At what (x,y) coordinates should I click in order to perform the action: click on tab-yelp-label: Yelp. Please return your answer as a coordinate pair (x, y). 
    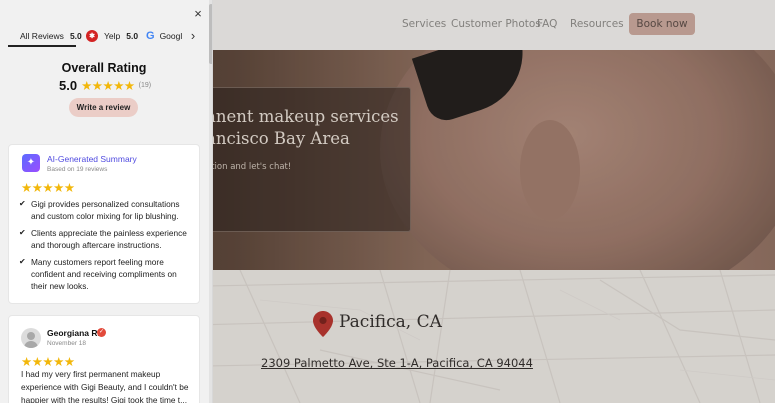
    Looking at the image, I should click on (112, 36).